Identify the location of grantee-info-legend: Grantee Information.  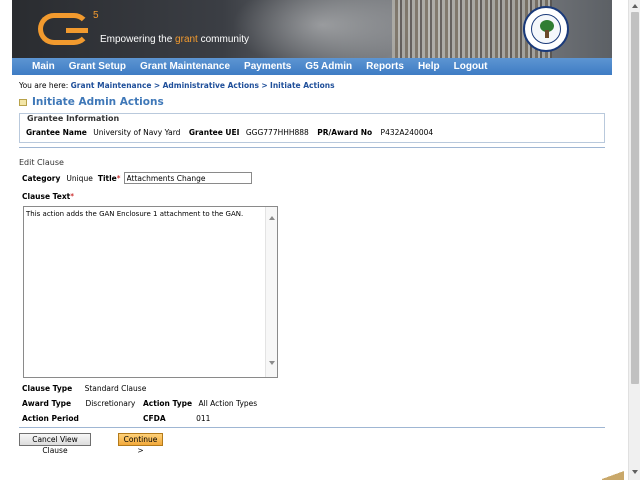
(73, 118).